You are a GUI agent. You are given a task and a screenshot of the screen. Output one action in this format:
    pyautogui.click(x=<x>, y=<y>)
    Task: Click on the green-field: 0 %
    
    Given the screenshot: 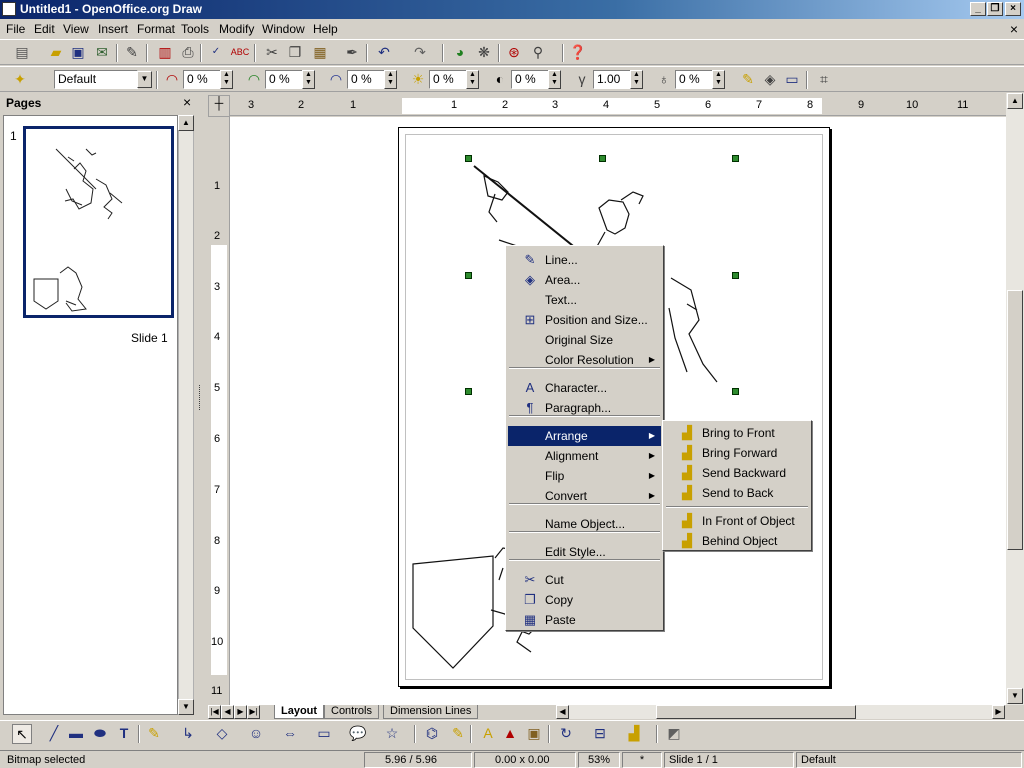 What is the action you would take?
    pyautogui.click(x=284, y=79)
    